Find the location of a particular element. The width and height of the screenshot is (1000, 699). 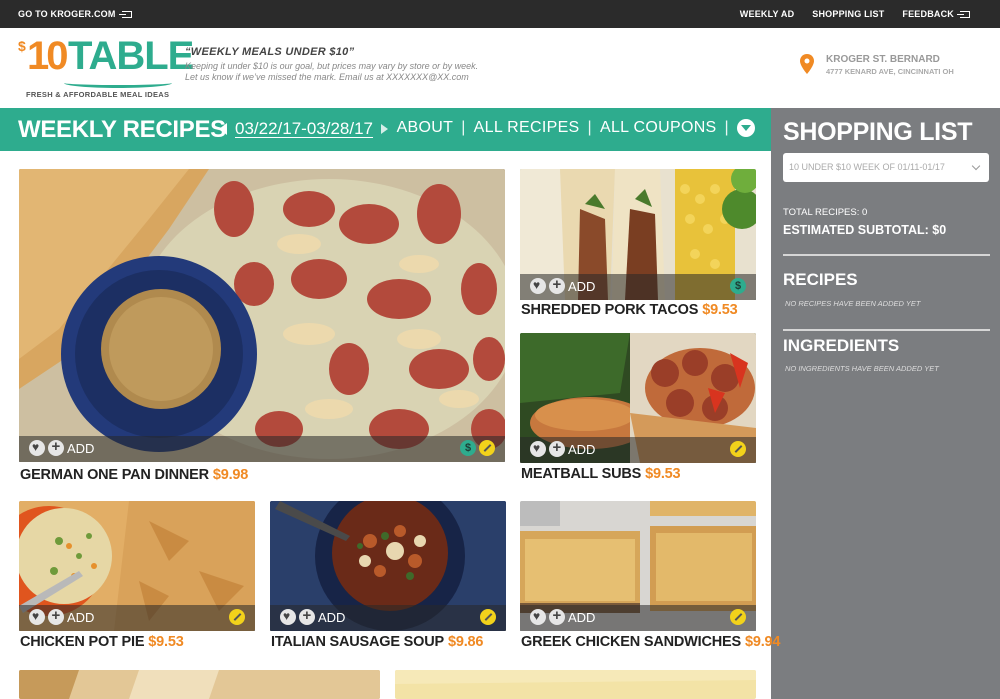

recipe-name: ITALIAN SAUSAGE SOUP is located at coordinates (357, 642).